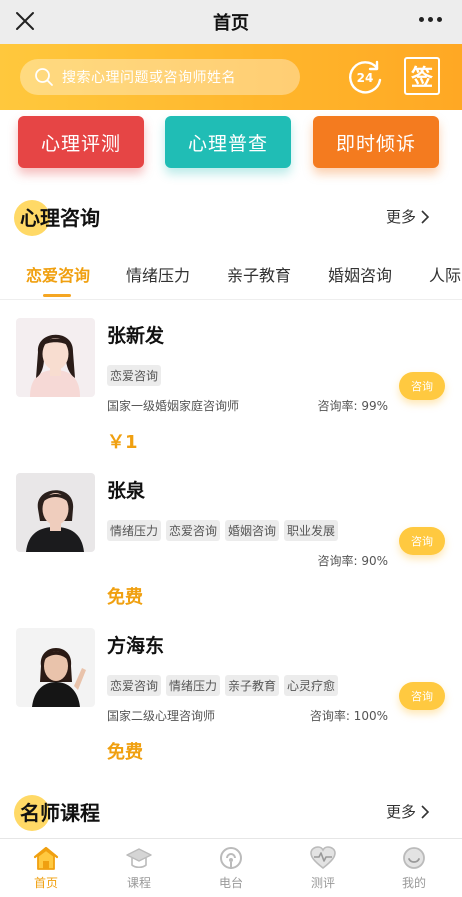  Describe the element at coordinates (46, 858) in the screenshot. I see `home-icon` at that location.